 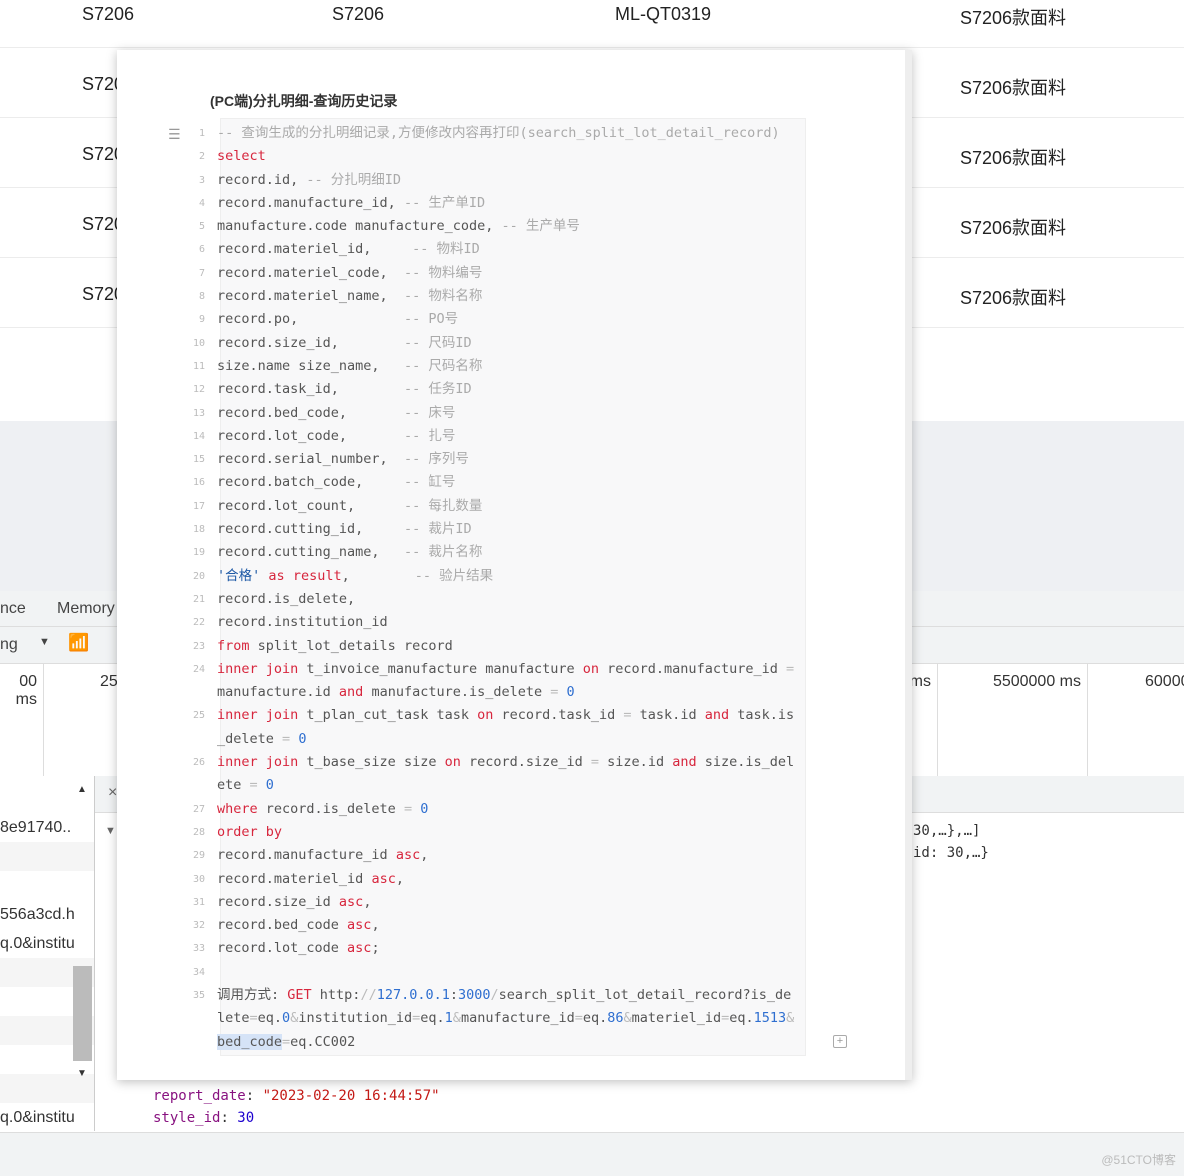 I want to click on line-number: 2, so click(x=201, y=157).